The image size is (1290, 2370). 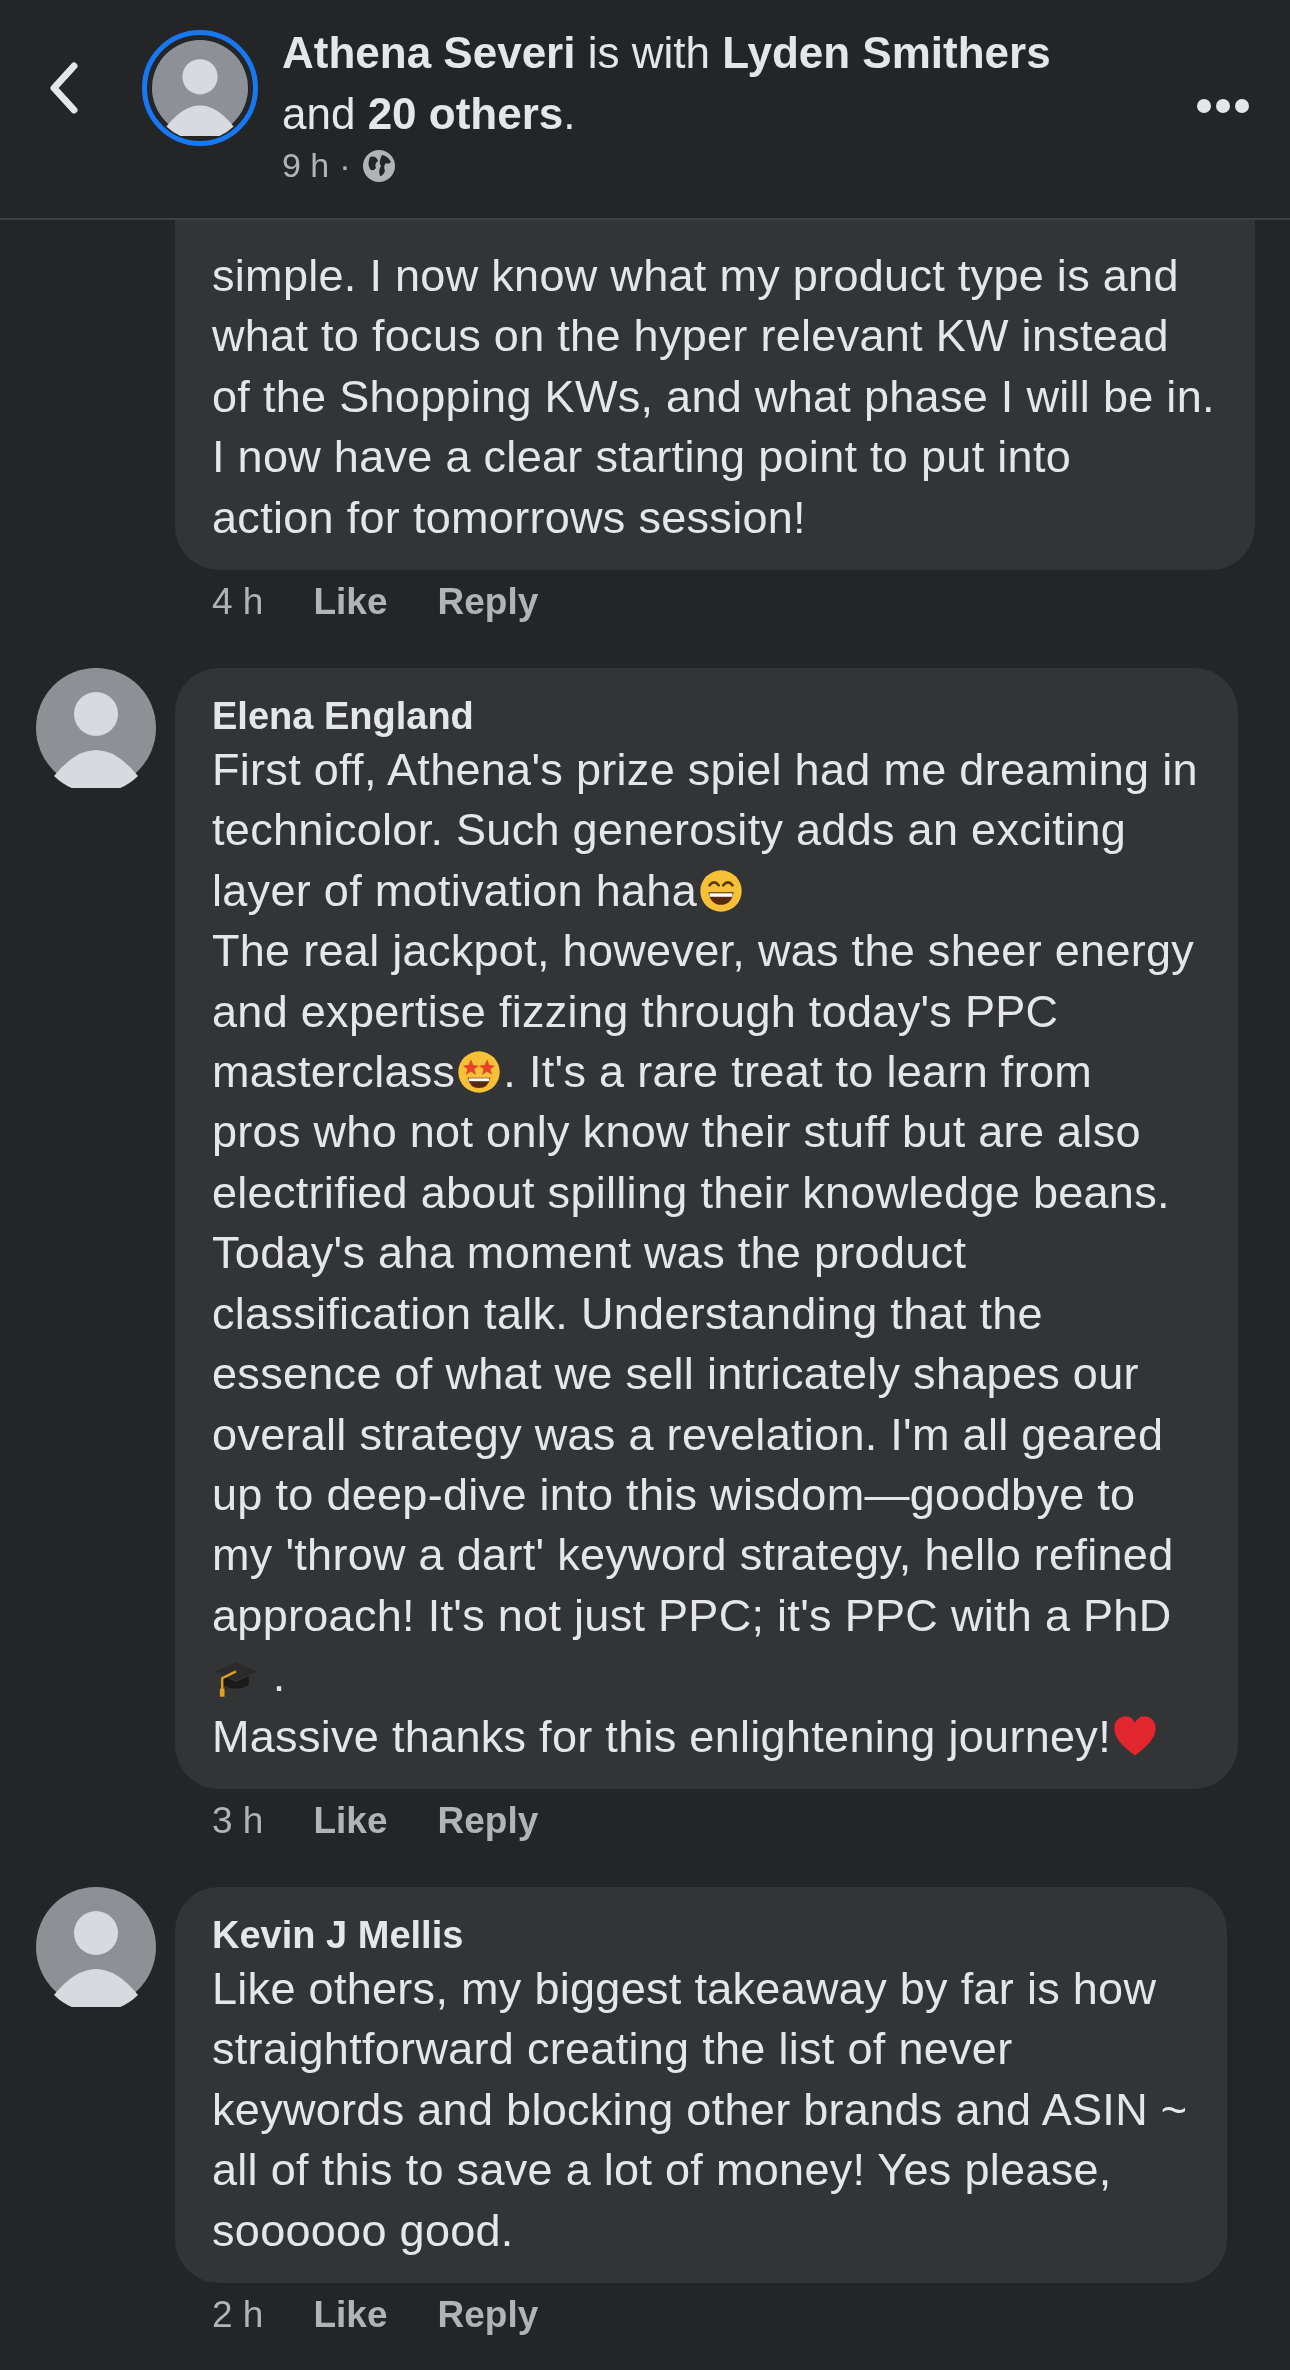 What do you see at coordinates (677, 1132) in the screenshot?
I see `comment-text: pros who not only know their stuff but are also` at bounding box center [677, 1132].